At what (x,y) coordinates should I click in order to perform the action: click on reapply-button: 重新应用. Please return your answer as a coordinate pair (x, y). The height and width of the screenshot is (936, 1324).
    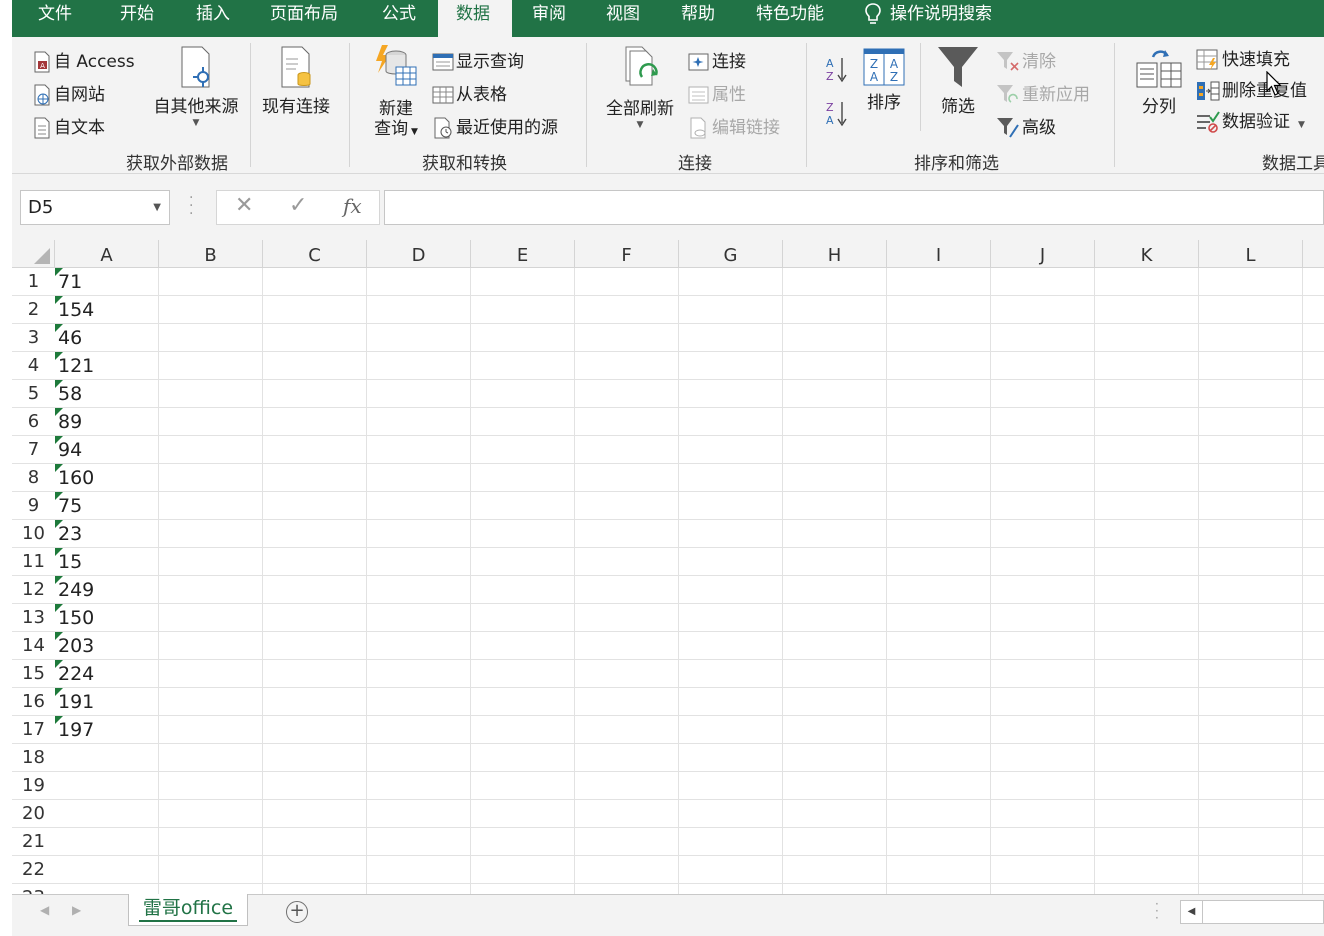
    Looking at the image, I should click on (1043, 93).